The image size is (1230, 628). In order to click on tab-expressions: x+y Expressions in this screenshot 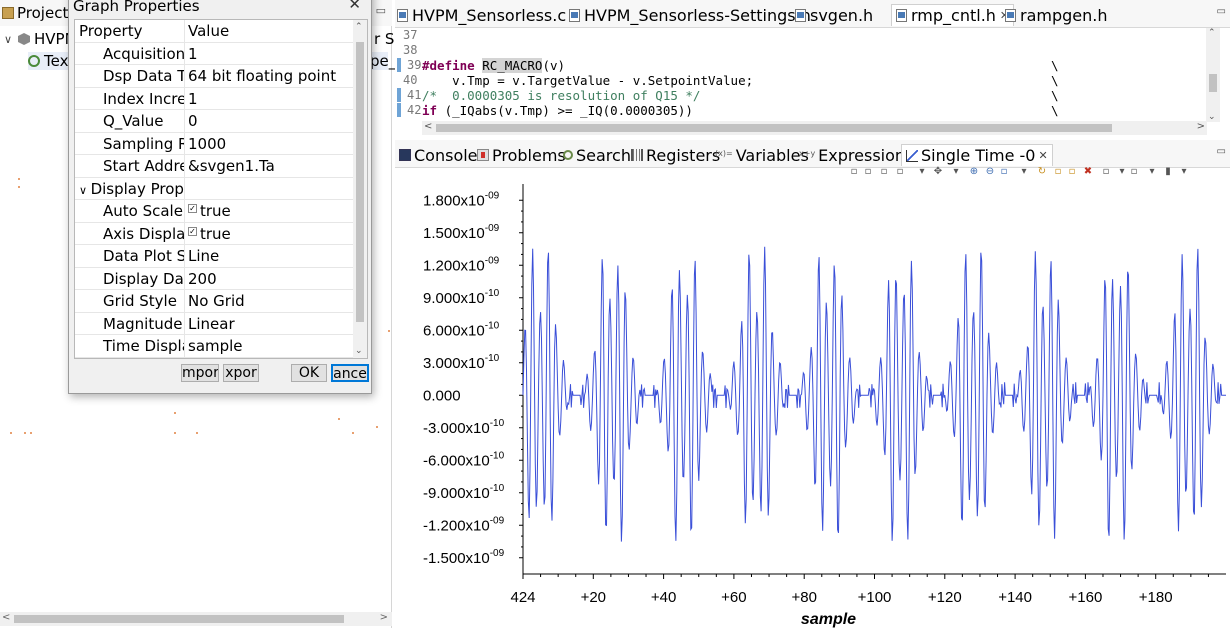, I will do `click(856, 155)`.